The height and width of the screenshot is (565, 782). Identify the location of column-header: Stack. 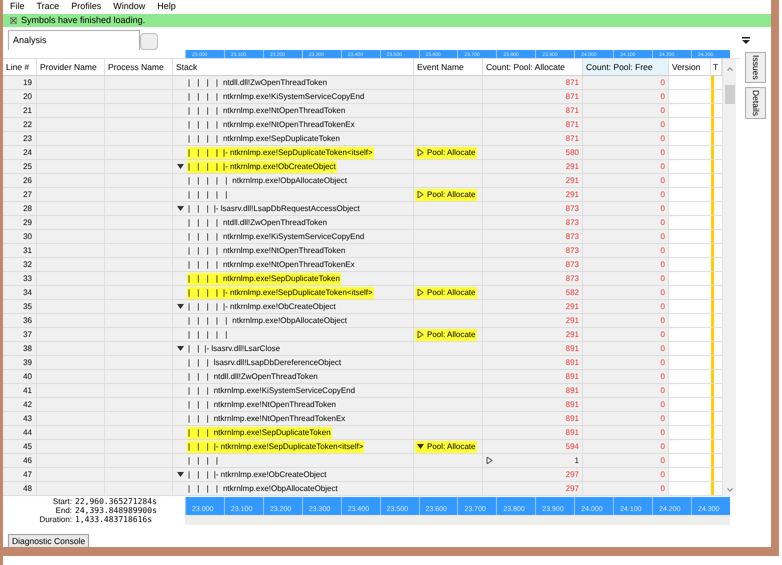
(293, 67).